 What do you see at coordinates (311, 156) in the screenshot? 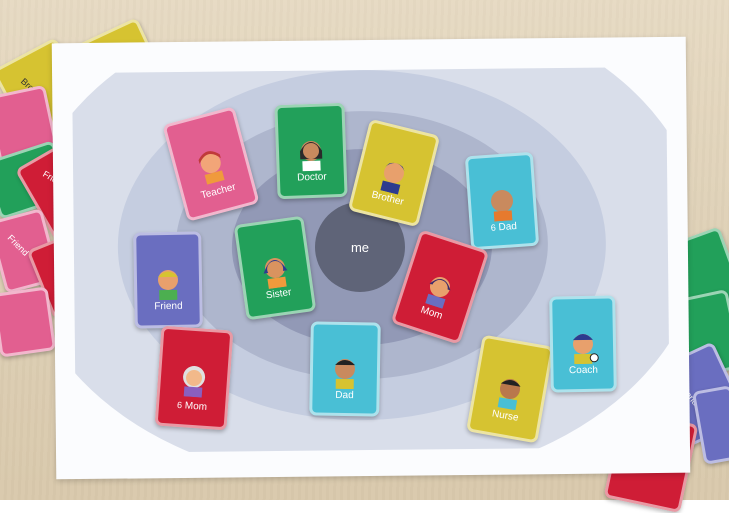
I see `doctor-avatar-icon` at bounding box center [311, 156].